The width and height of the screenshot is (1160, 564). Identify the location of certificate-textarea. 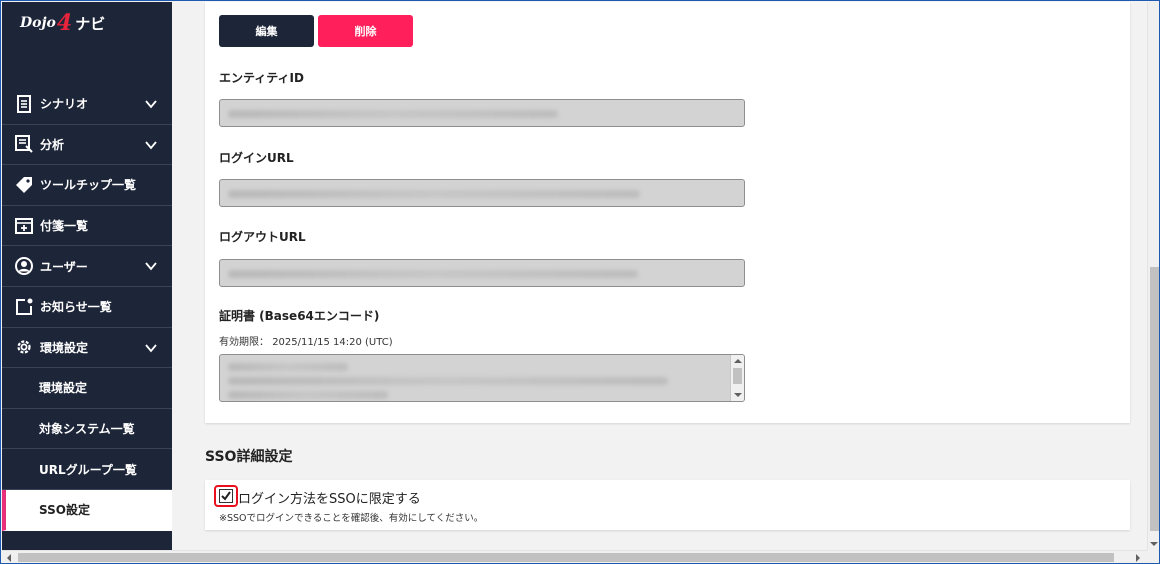
(482, 378).